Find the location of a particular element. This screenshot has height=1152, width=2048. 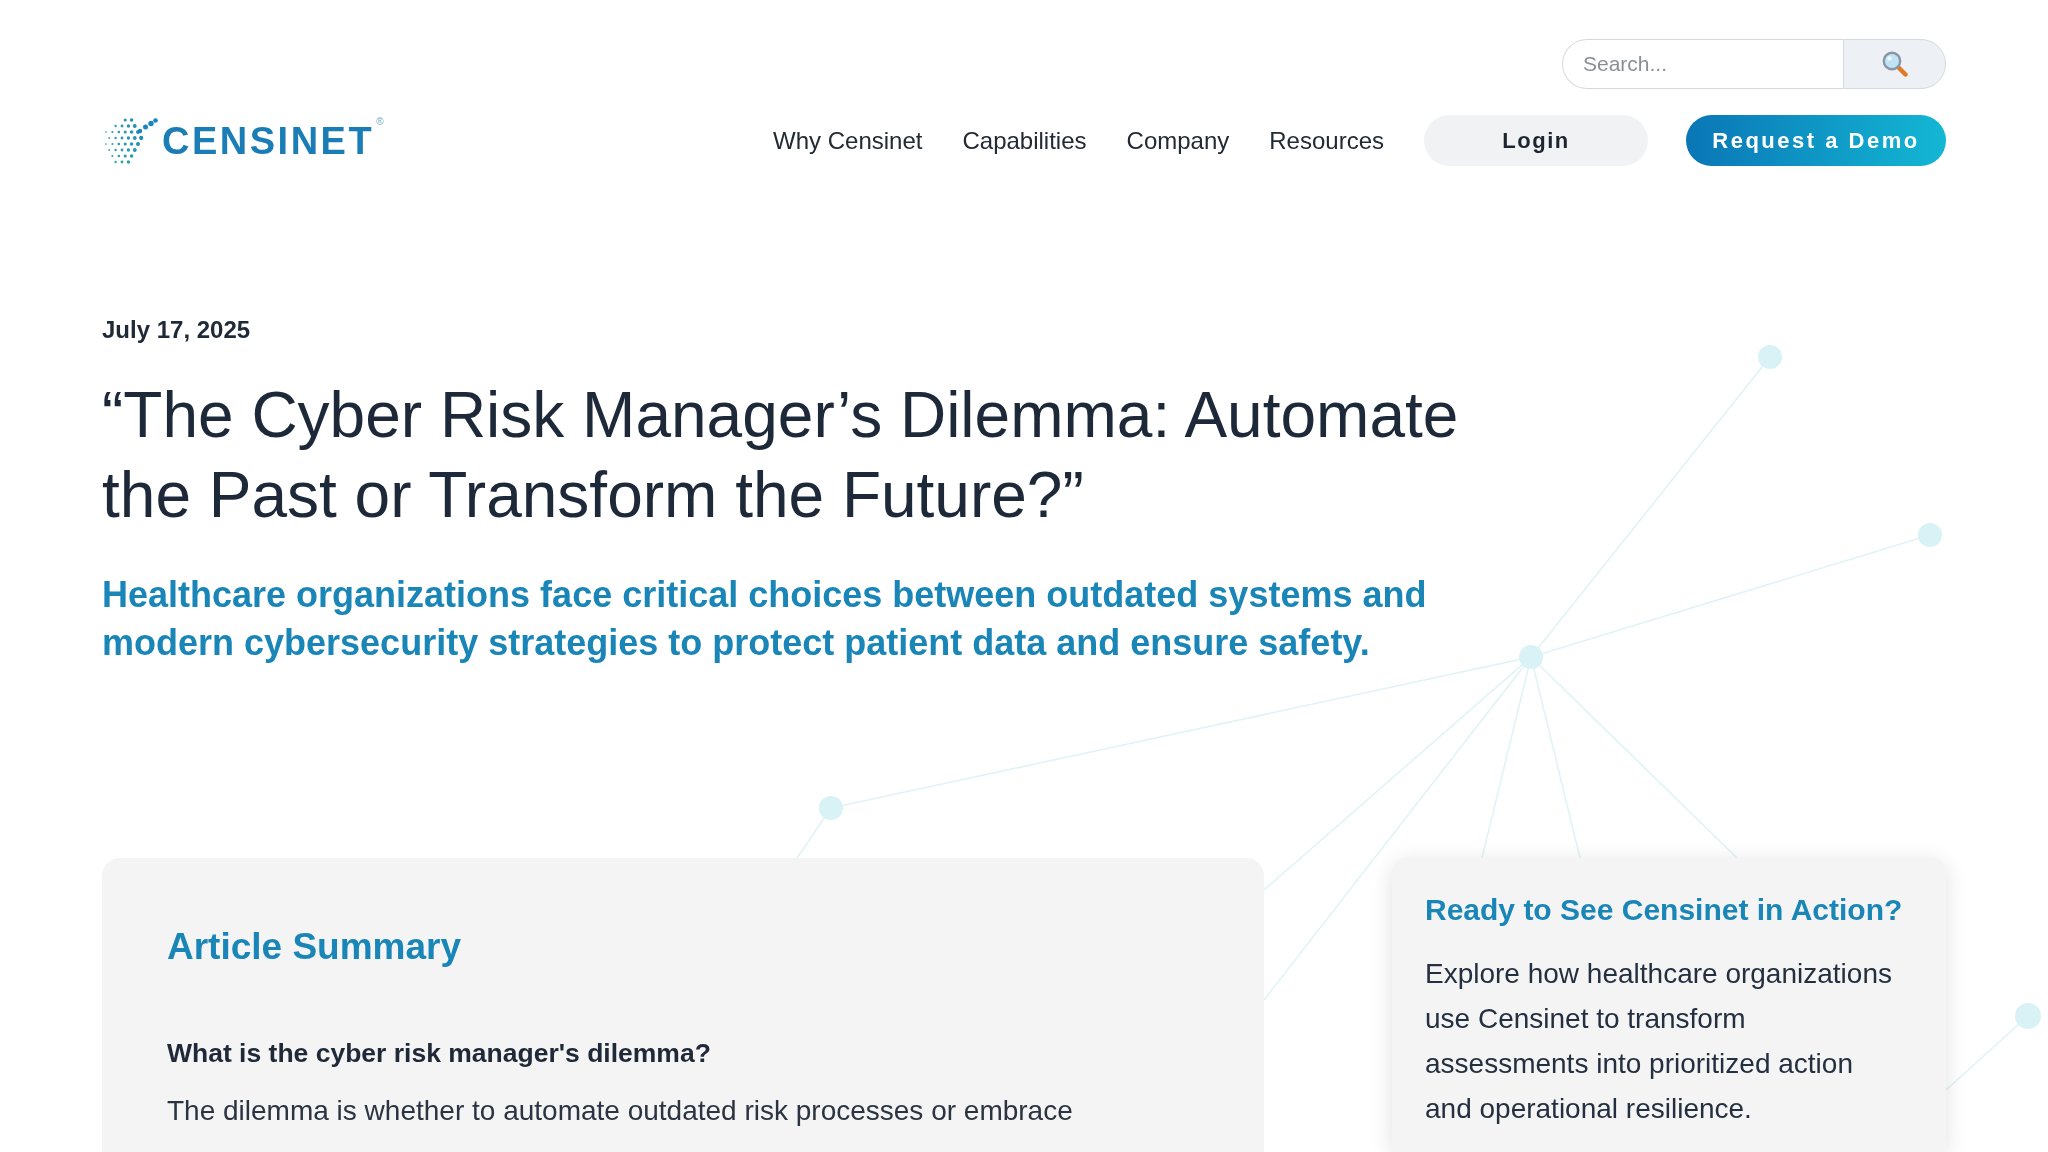

search-icon is located at coordinates (1894, 64).